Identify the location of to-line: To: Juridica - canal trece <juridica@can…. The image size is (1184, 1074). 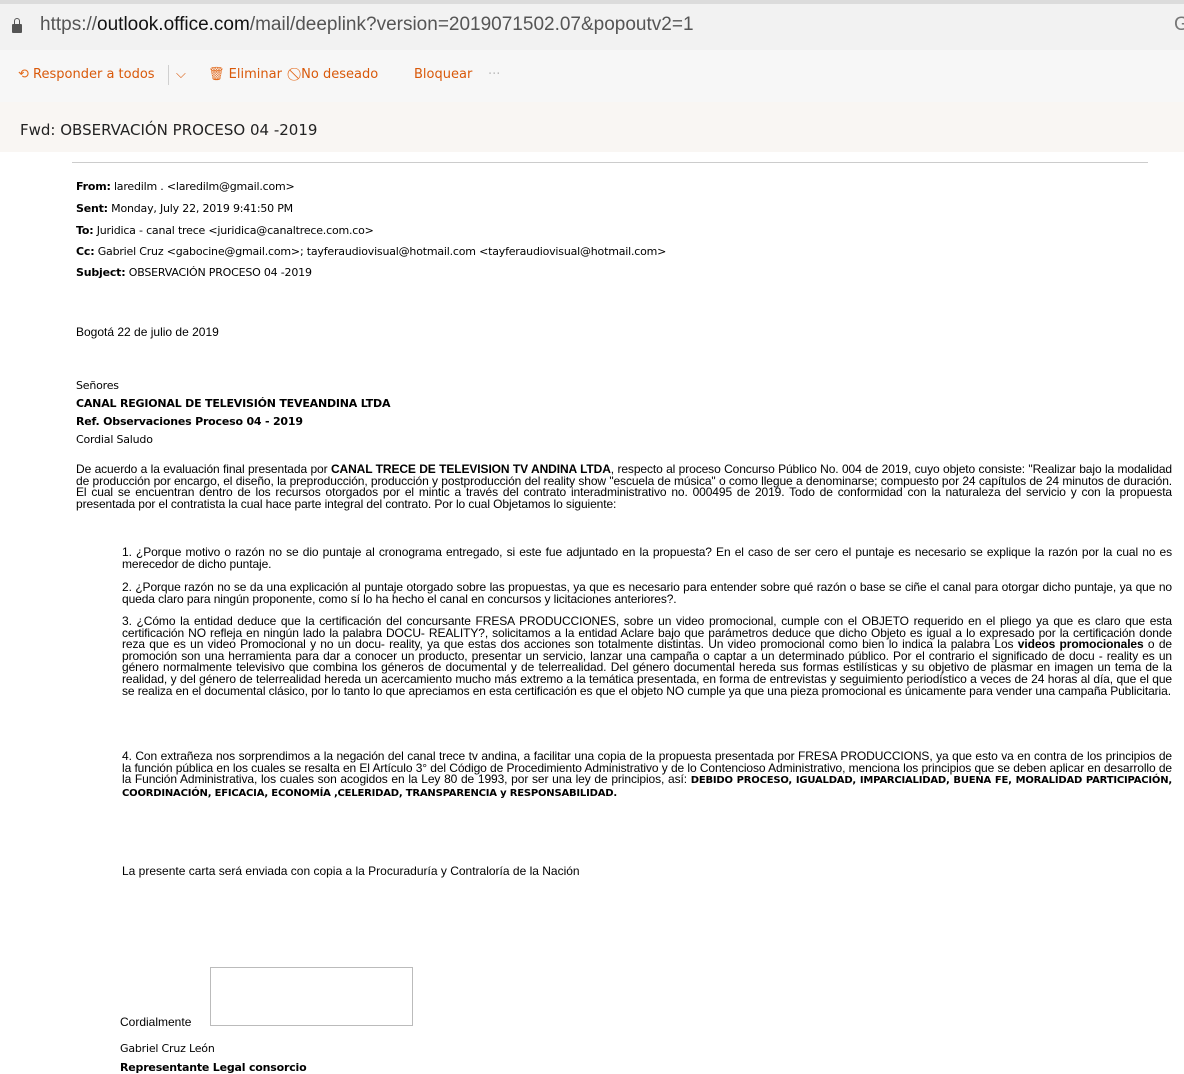
(225, 230).